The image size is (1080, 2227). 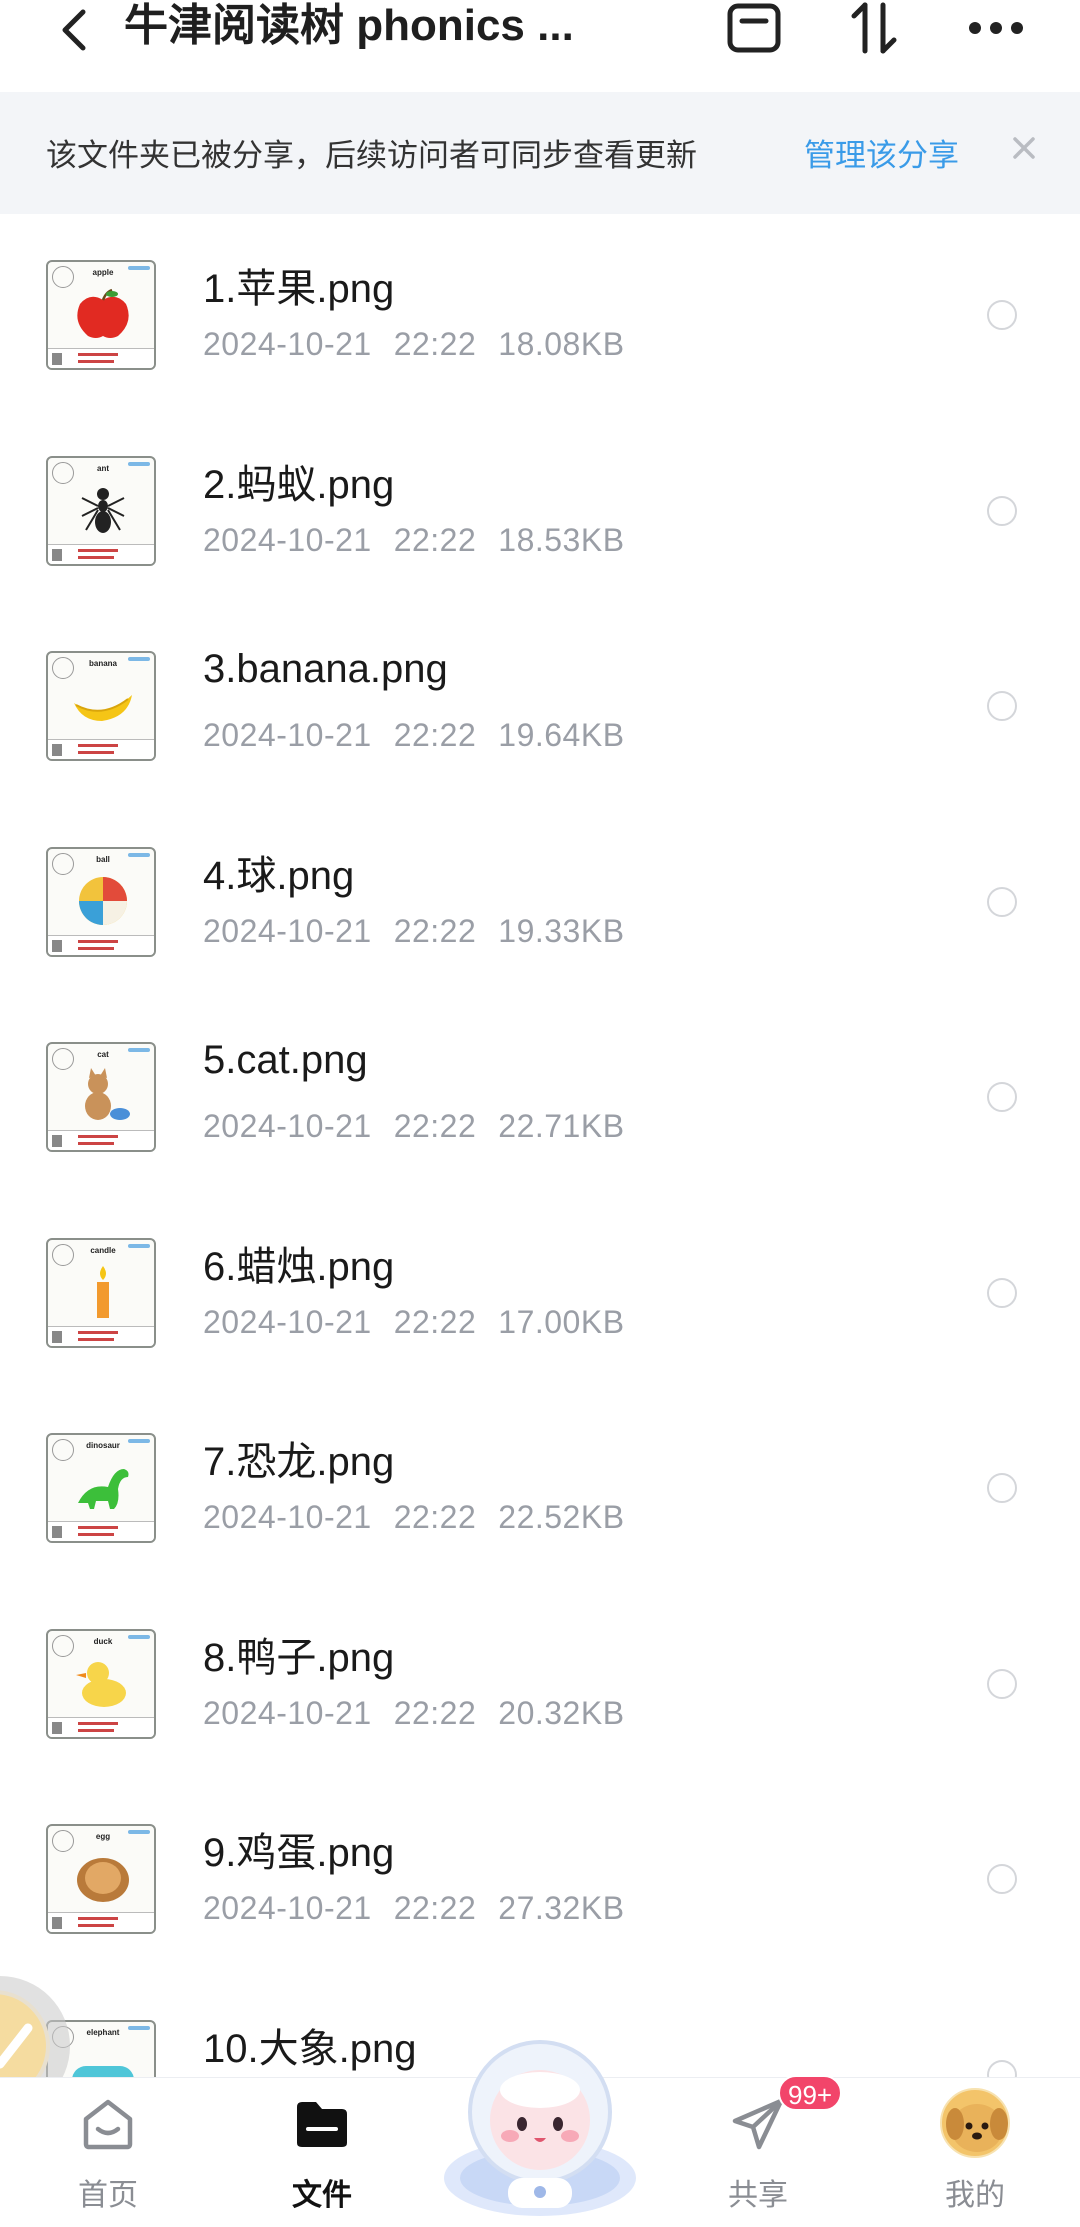 I want to click on file-row: ant 2.蚂蚁.png 2024-10-21 22:22 18.53KB, so click(x=540, y=508).